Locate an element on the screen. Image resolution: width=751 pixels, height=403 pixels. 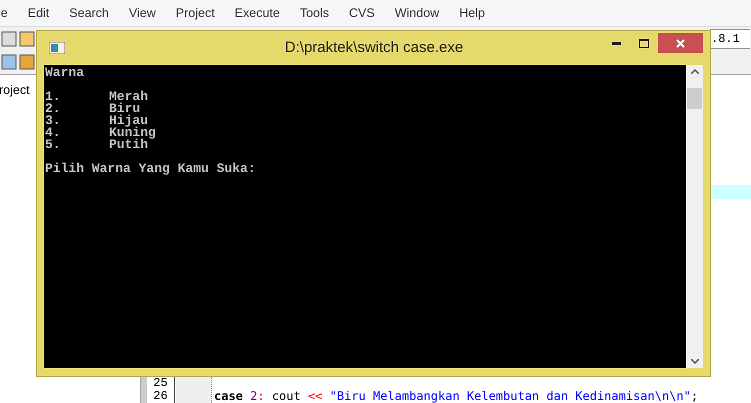
scroll-thumb is located at coordinates (694, 98).